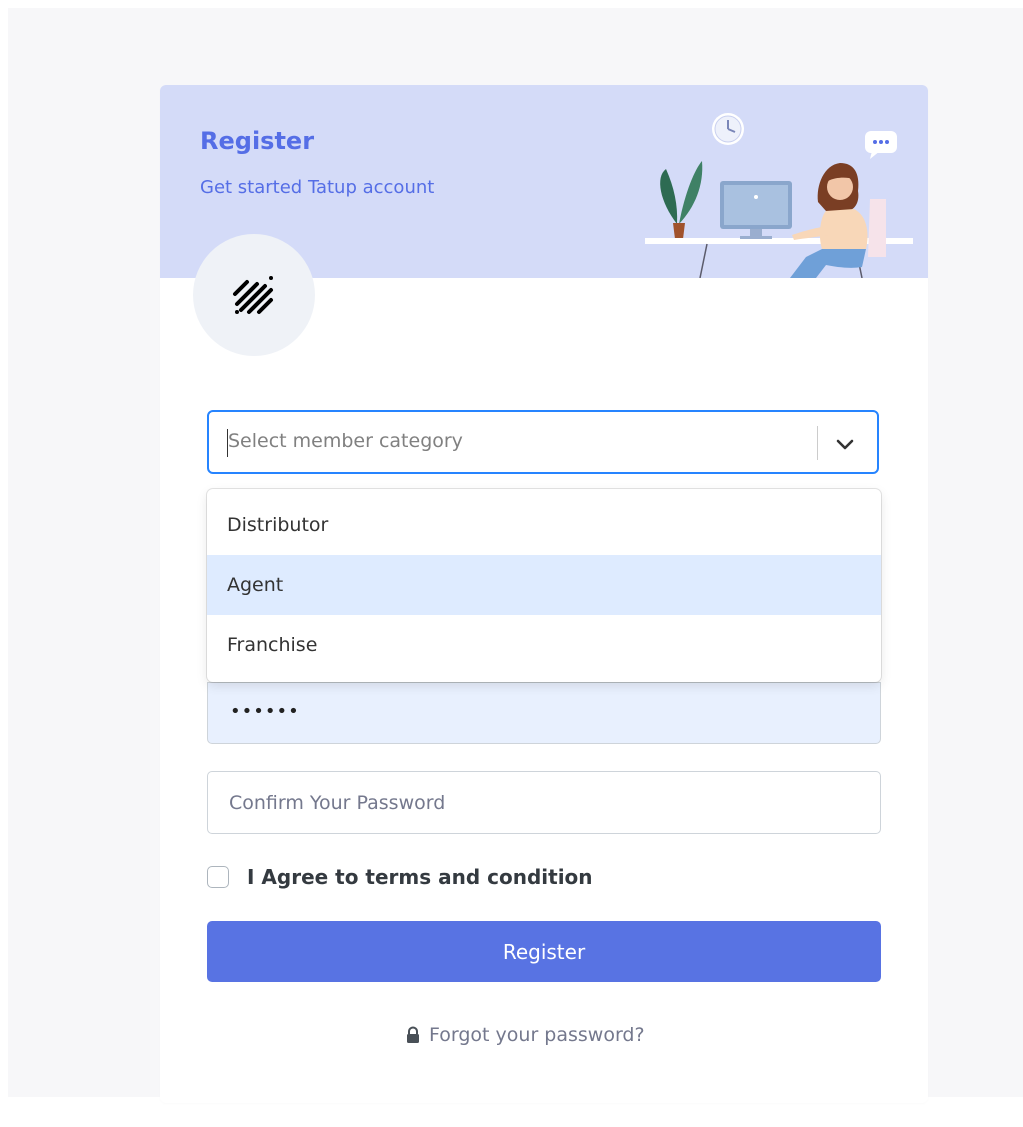 This screenshot has width=1023, height=1127. I want to click on member-category-placeholder: Select member category, so click(345, 441).